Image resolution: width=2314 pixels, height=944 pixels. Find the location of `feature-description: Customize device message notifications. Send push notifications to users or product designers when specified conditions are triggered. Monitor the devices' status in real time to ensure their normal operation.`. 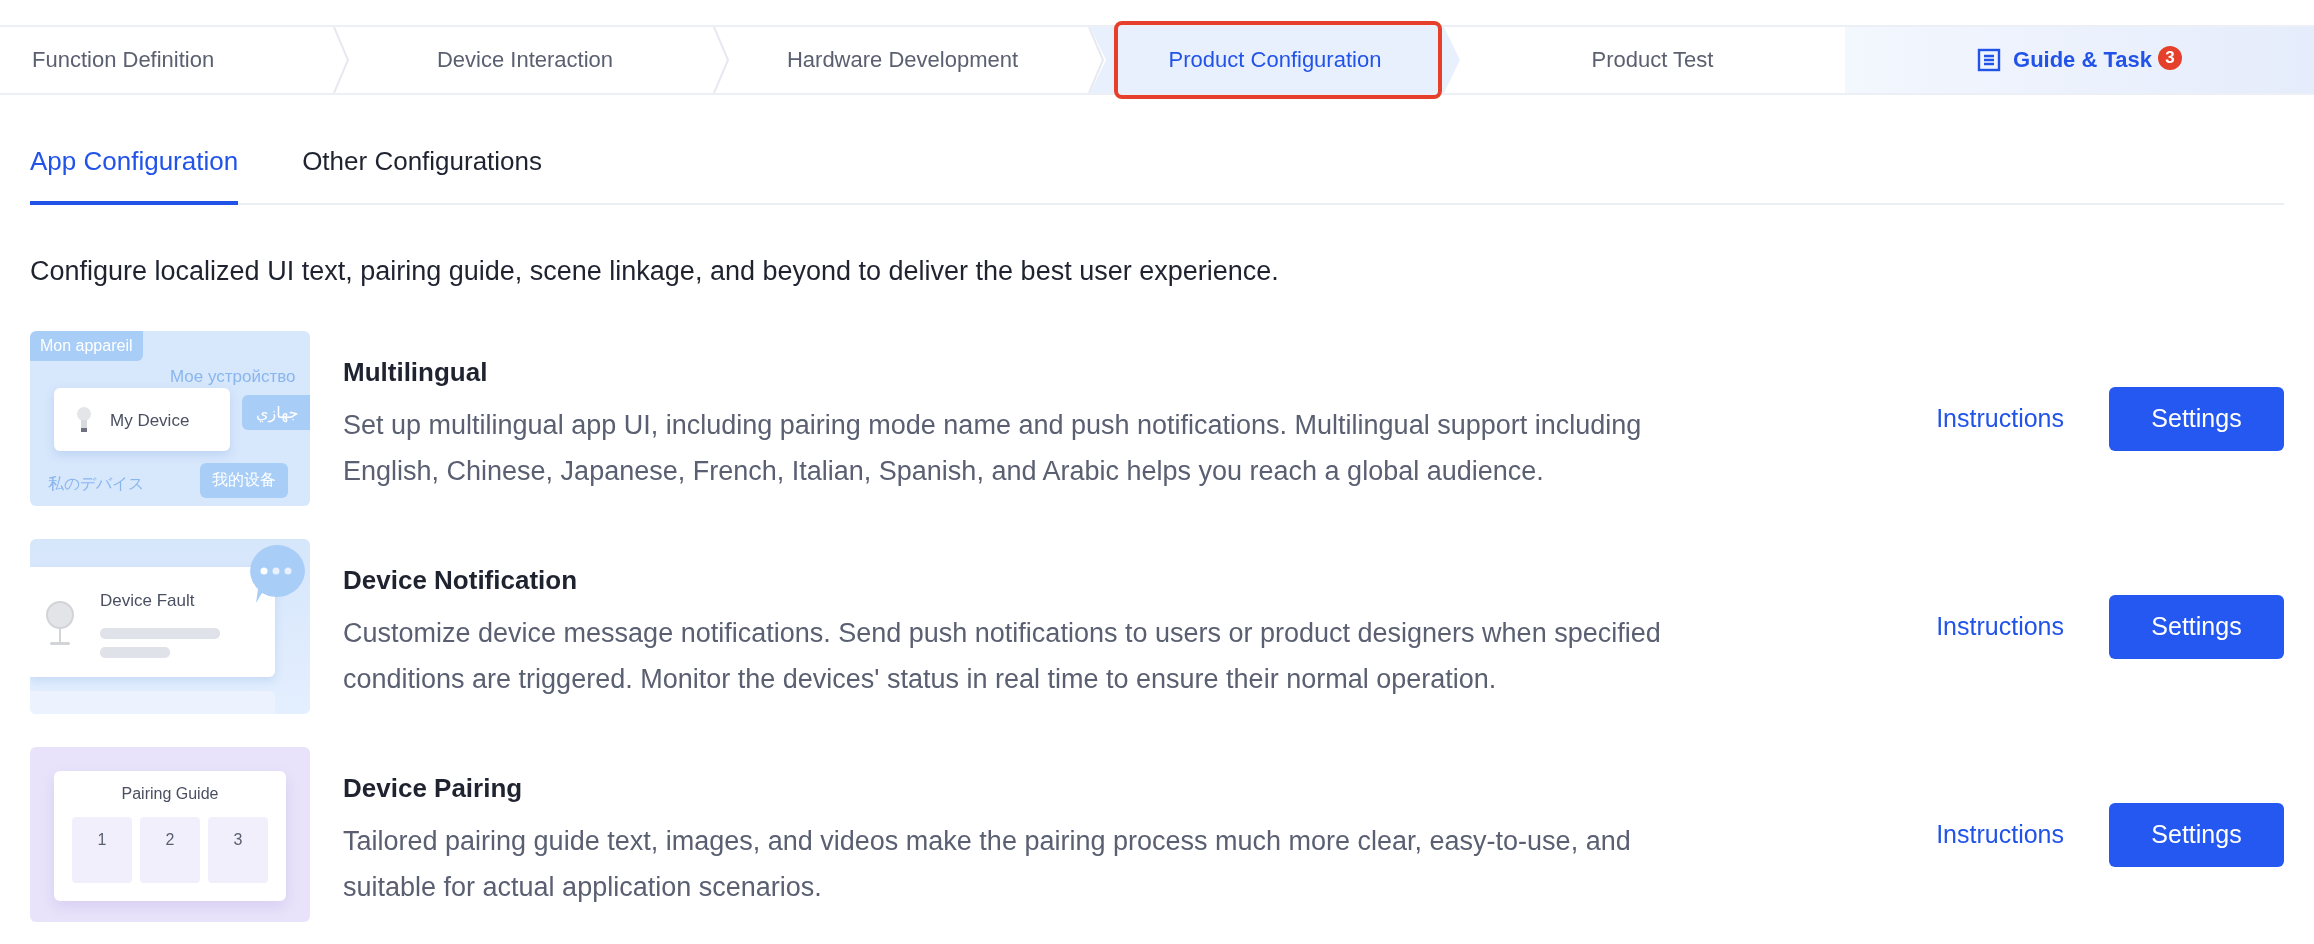

feature-description: Customize device message notifications. Send push notifications to users or product designers when specified conditions are triggered. Monitor the devices' status in real time to ensure their normal operation. is located at coordinates (1002, 656).